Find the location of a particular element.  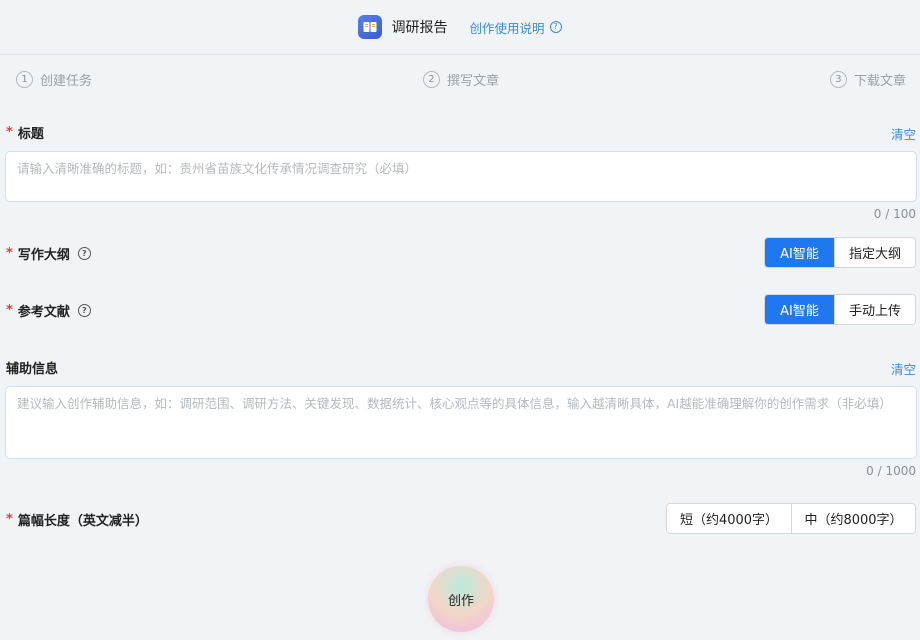

guide-link: 创作使用说明 ? is located at coordinates (515, 27).